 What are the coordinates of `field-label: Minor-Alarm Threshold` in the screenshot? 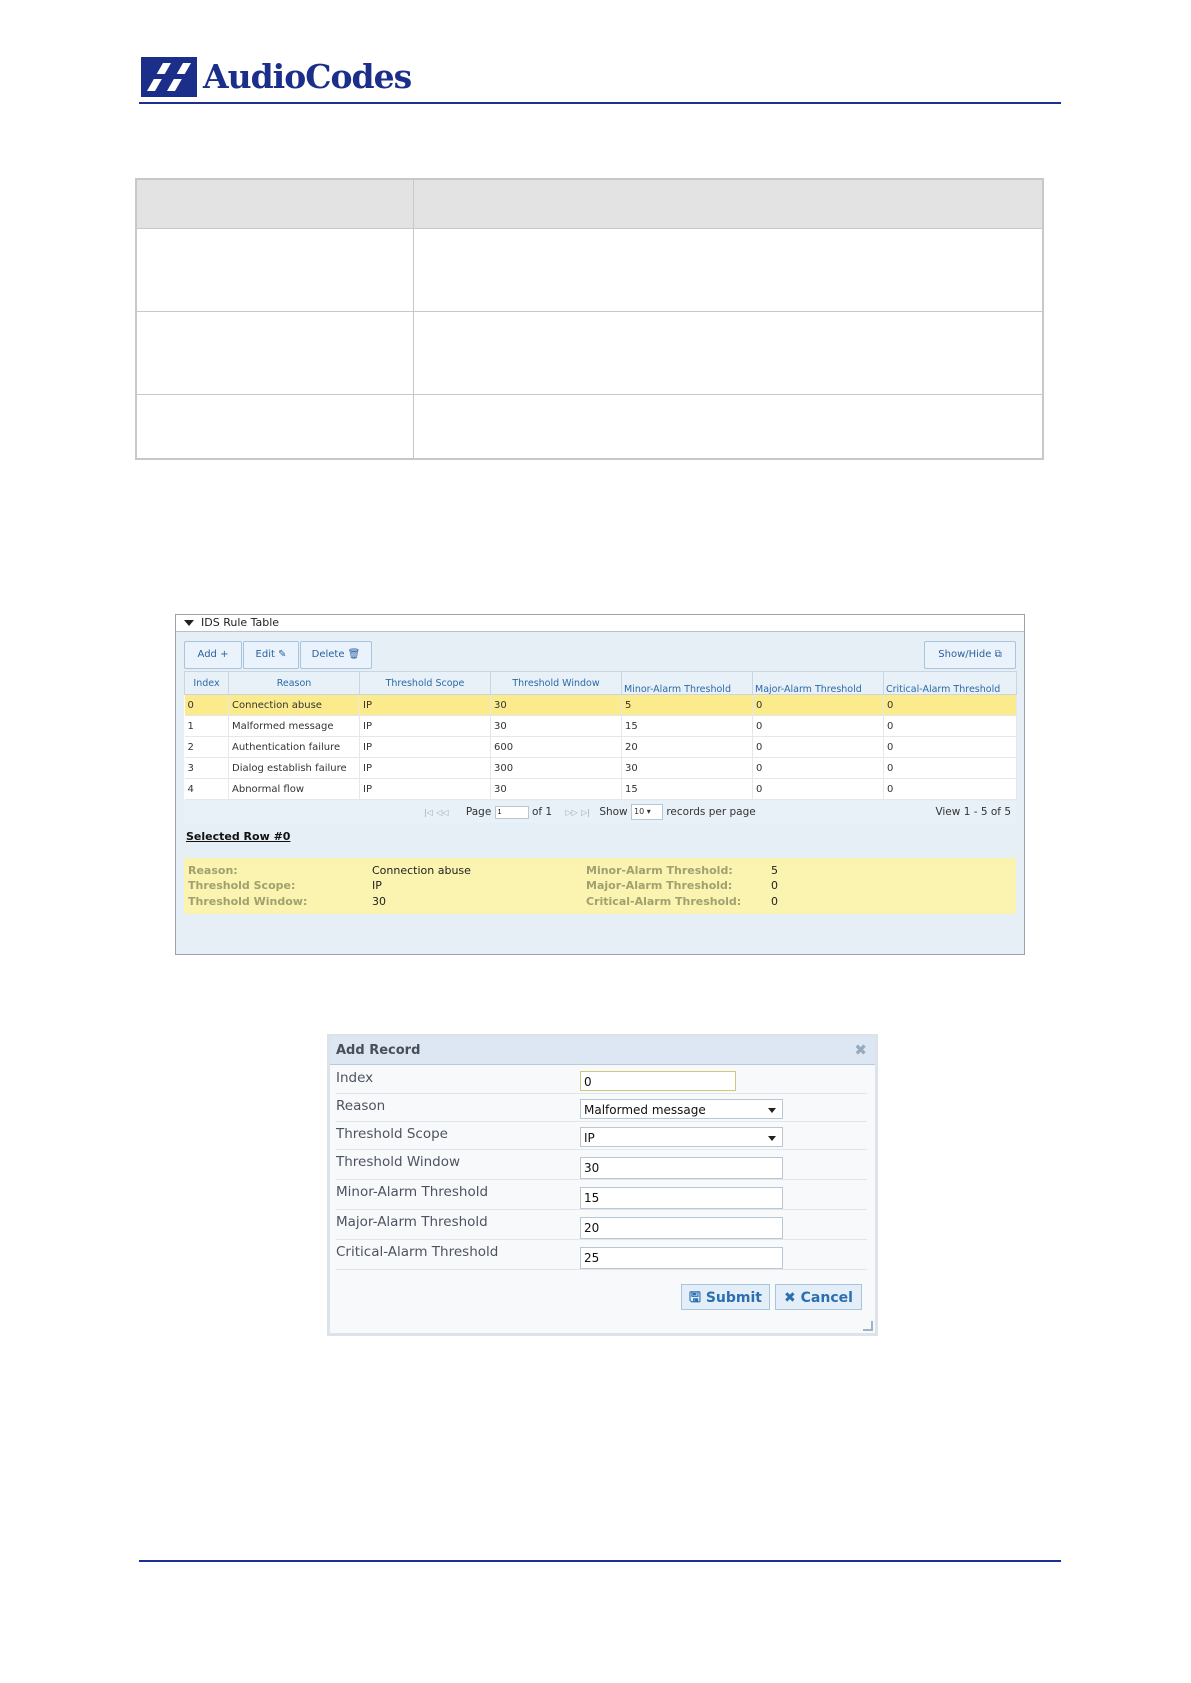 It's located at (412, 1192).